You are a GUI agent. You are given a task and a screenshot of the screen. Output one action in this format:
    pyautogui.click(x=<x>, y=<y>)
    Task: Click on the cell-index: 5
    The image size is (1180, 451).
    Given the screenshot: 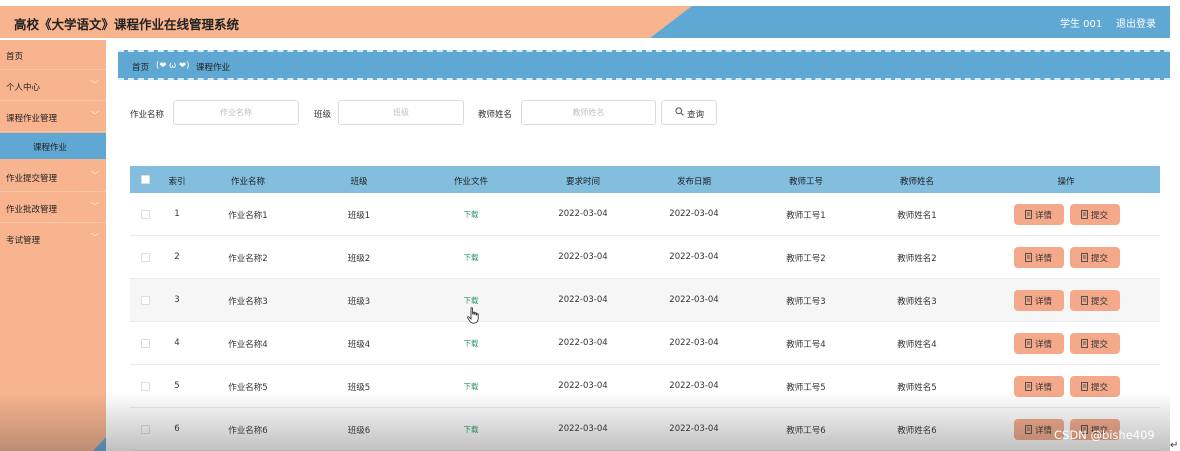 What is the action you would take?
    pyautogui.click(x=177, y=386)
    